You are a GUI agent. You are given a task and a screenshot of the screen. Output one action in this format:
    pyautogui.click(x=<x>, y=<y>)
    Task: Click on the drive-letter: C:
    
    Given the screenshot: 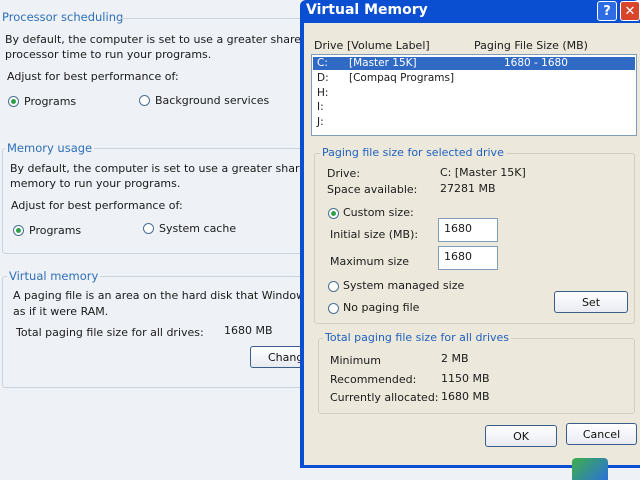 What is the action you would take?
    pyautogui.click(x=322, y=63)
    